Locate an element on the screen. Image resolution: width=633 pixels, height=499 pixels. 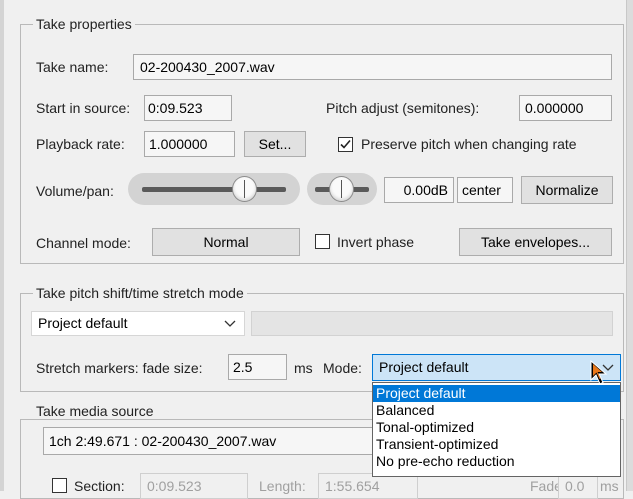
volume-slider-thumb is located at coordinates (244, 189).